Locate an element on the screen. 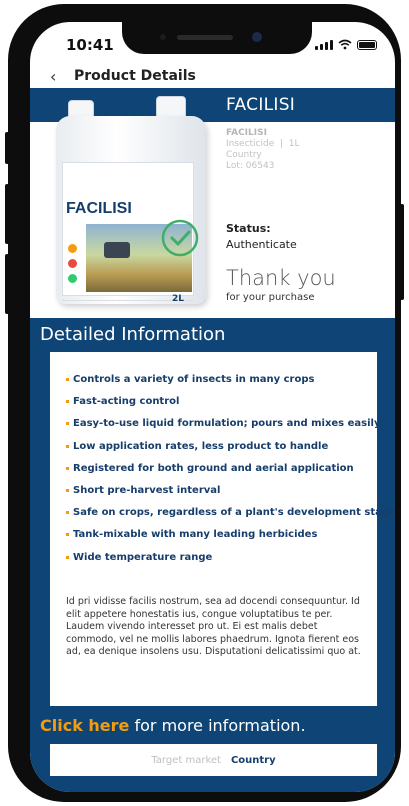 Image resolution: width=409 pixels, height=806 pixels. product-lot: Lot: 06543 is located at coordinates (250, 166).